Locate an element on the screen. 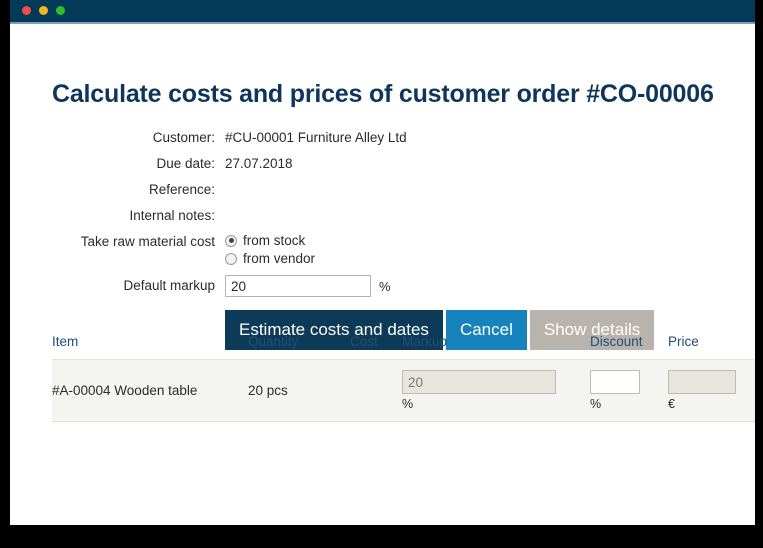  row-markup-input is located at coordinates (479, 382).